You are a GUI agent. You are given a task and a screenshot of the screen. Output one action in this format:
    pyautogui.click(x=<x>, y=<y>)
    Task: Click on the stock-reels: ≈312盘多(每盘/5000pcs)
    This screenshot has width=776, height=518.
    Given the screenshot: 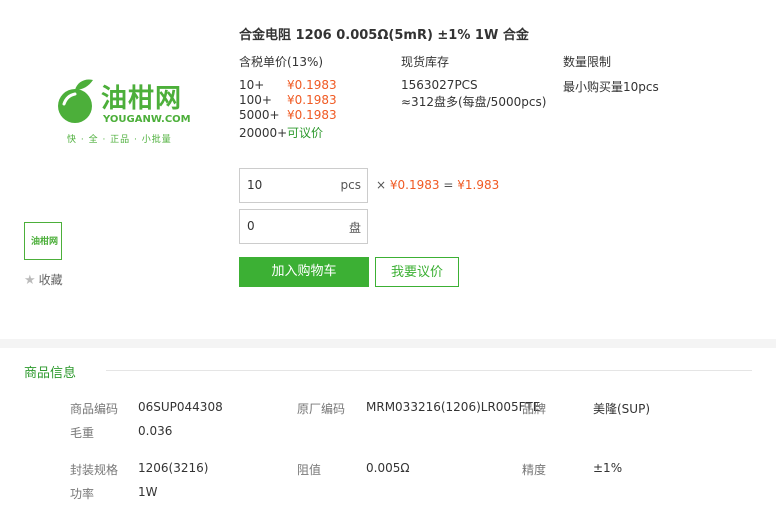 What is the action you would take?
    pyautogui.click(x=474, y=102)
    